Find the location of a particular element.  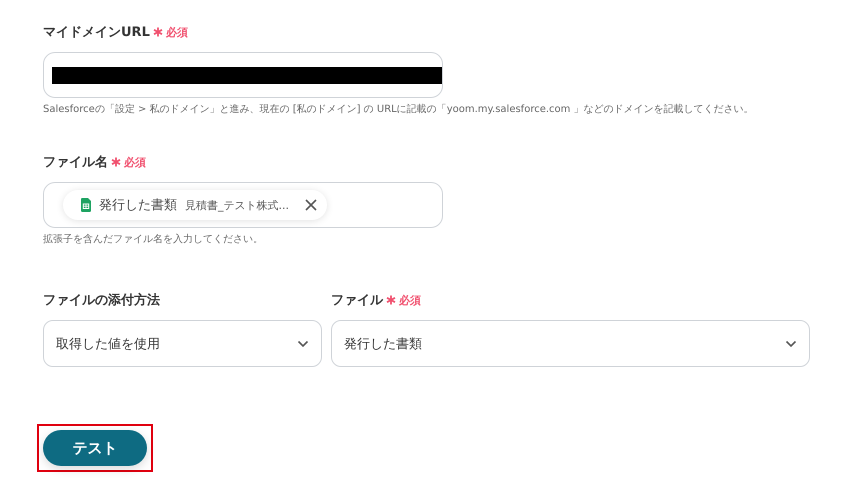

spreadsheet-icon is located at coordinates (86, 205).